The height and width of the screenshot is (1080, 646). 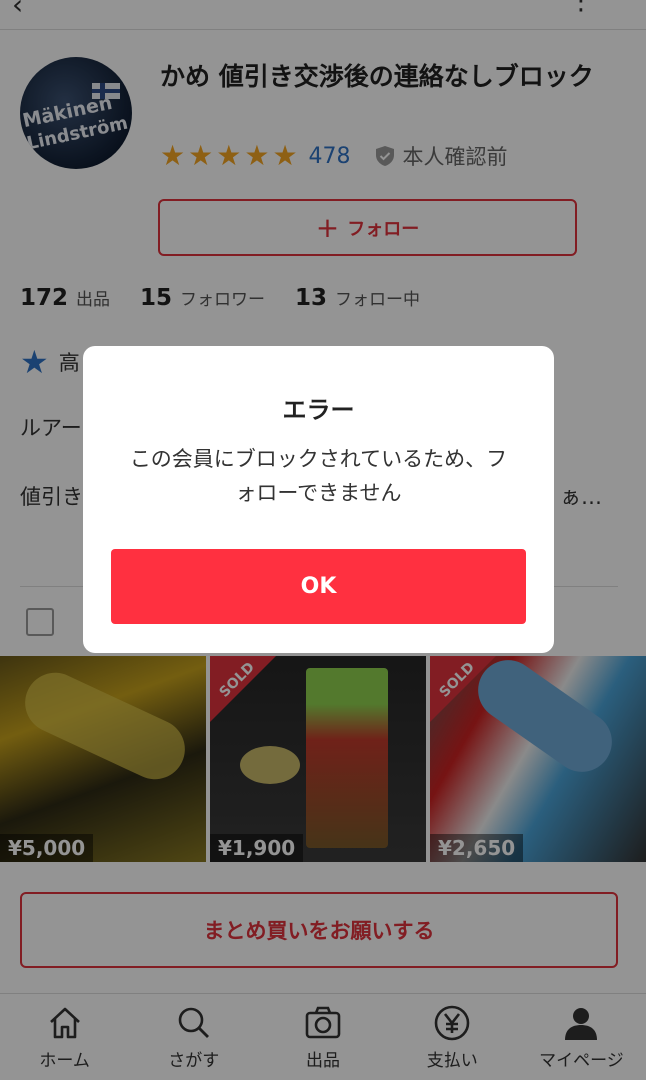 What do you see at coordinates (318, 410) in the screenshot?
I see `dialog-title: エラー` at bounding box center [318, 410].